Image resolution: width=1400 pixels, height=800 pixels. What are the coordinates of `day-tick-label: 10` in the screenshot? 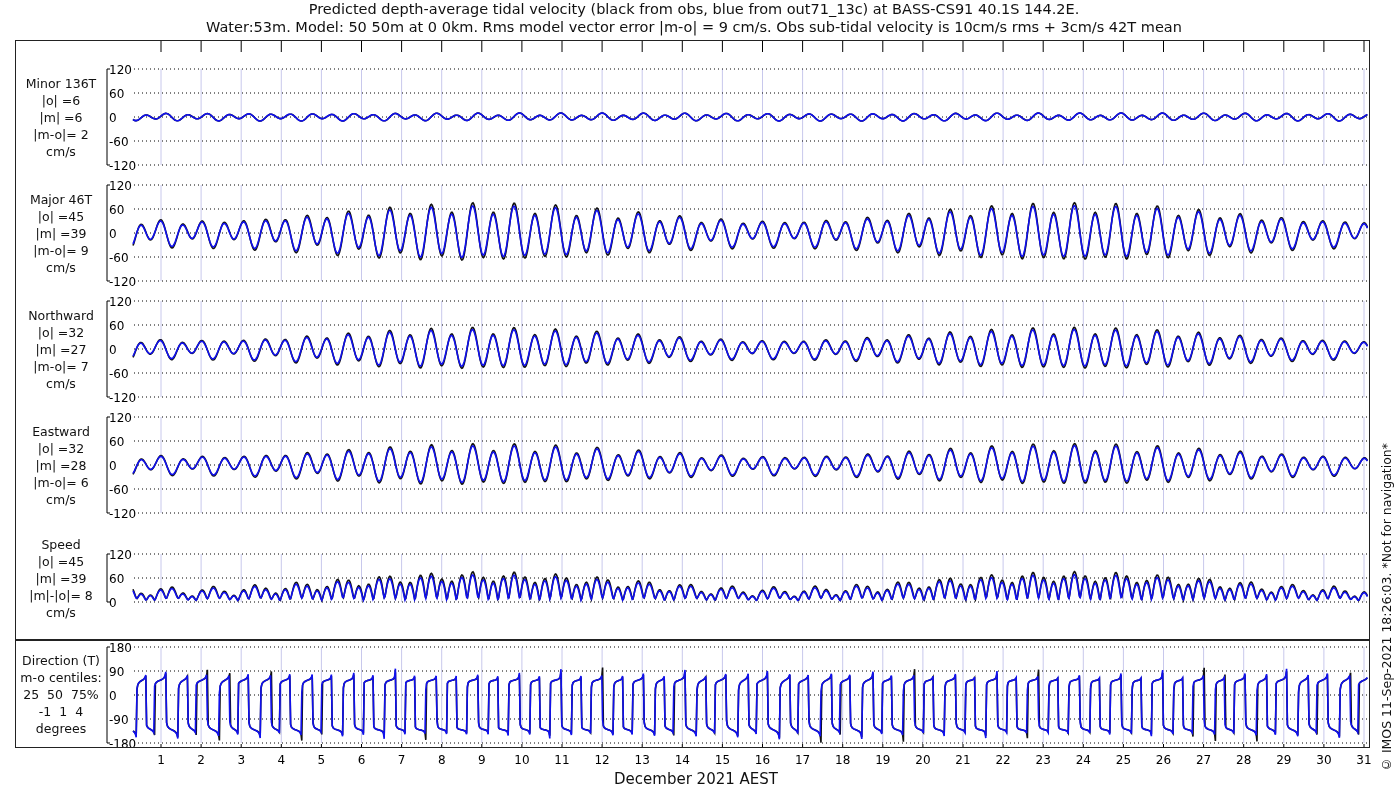 It's located at (522, 760).